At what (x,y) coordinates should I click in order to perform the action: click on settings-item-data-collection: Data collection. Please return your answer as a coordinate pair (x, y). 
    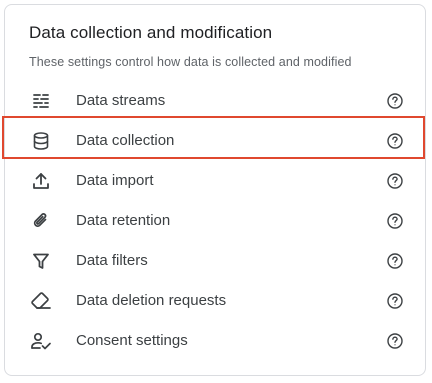
    Looking at the image, I should click on (215, 141).